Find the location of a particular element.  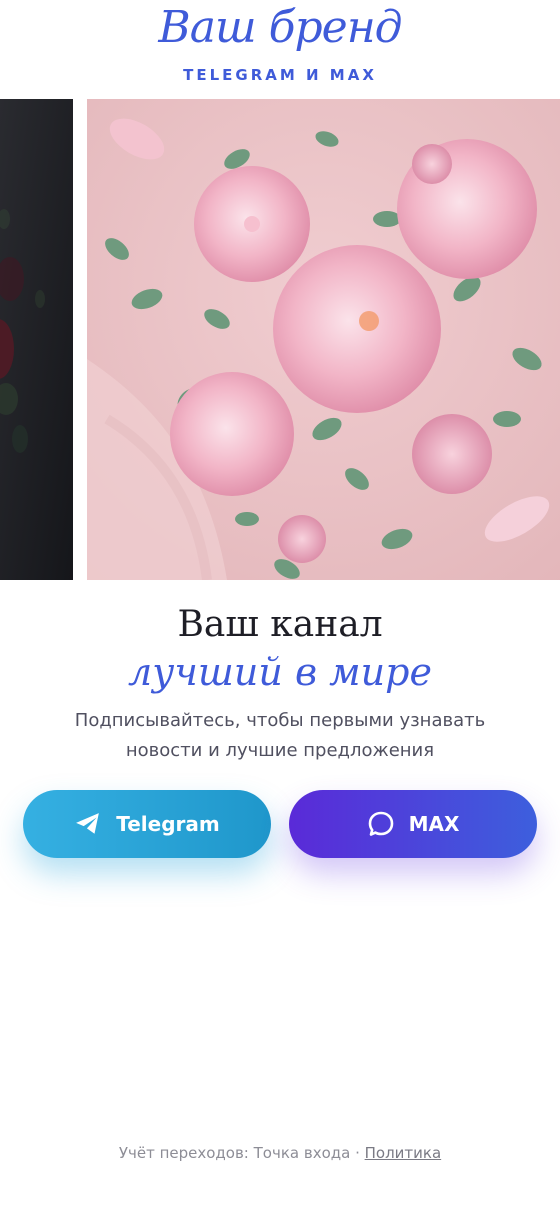

tracking-text: Учёт переходов: Точка входа is located at coordinates (234, 1153).